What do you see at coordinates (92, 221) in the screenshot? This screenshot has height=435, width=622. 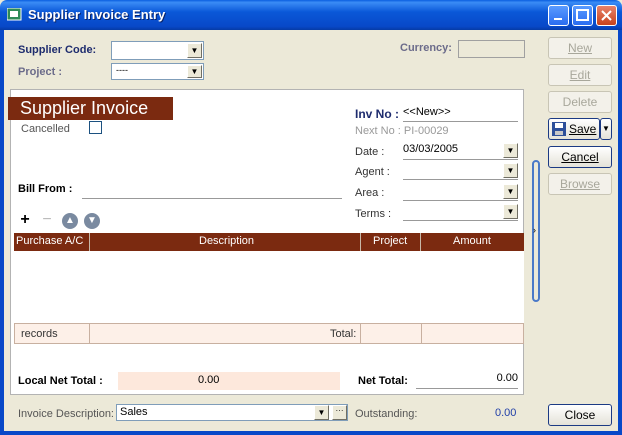 I see `move-down-icon: ▼` at bounding box center [92, 221].